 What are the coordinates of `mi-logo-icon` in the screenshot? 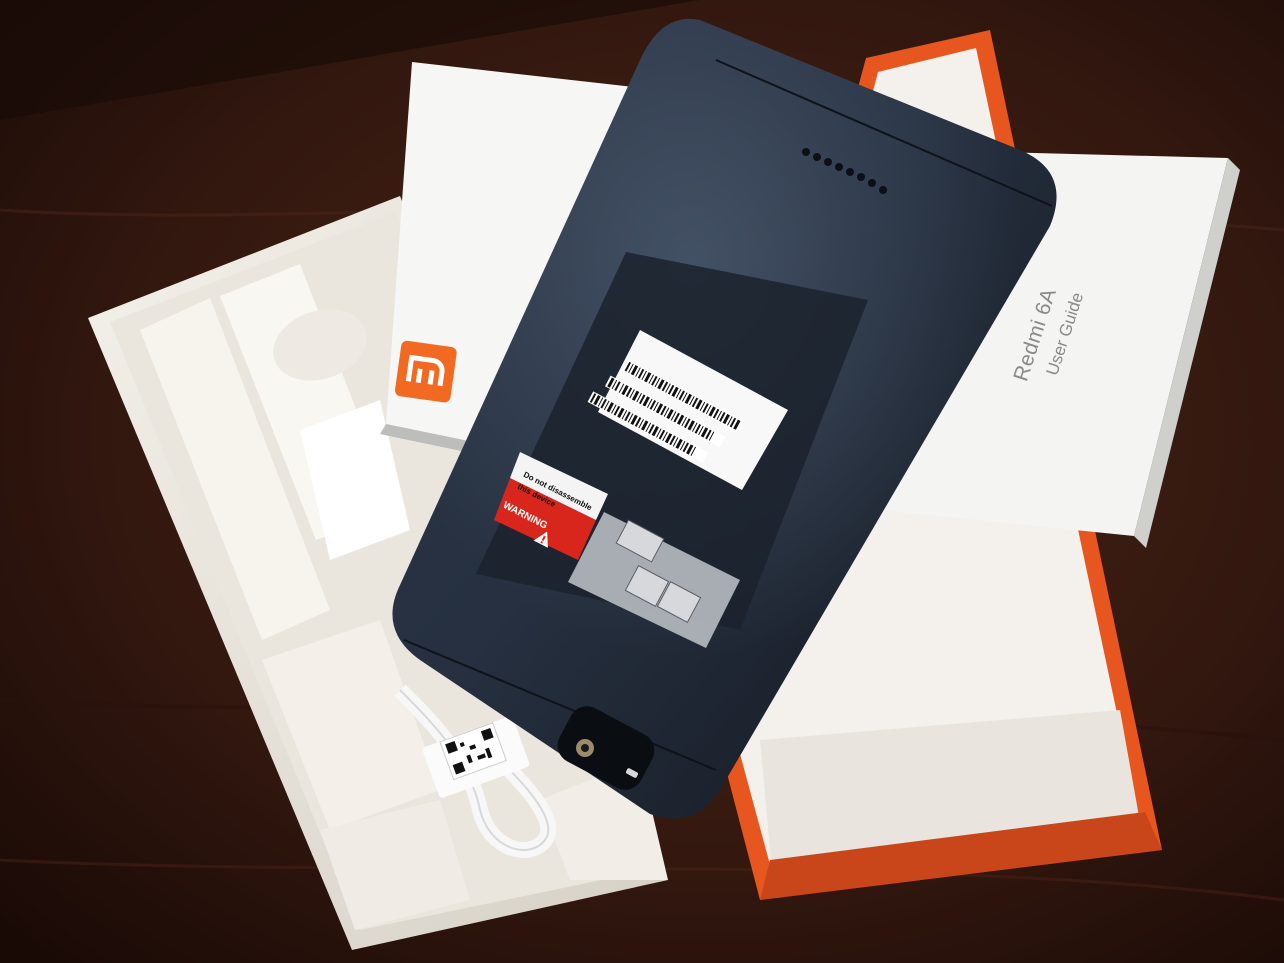 It's located at (425, 371).